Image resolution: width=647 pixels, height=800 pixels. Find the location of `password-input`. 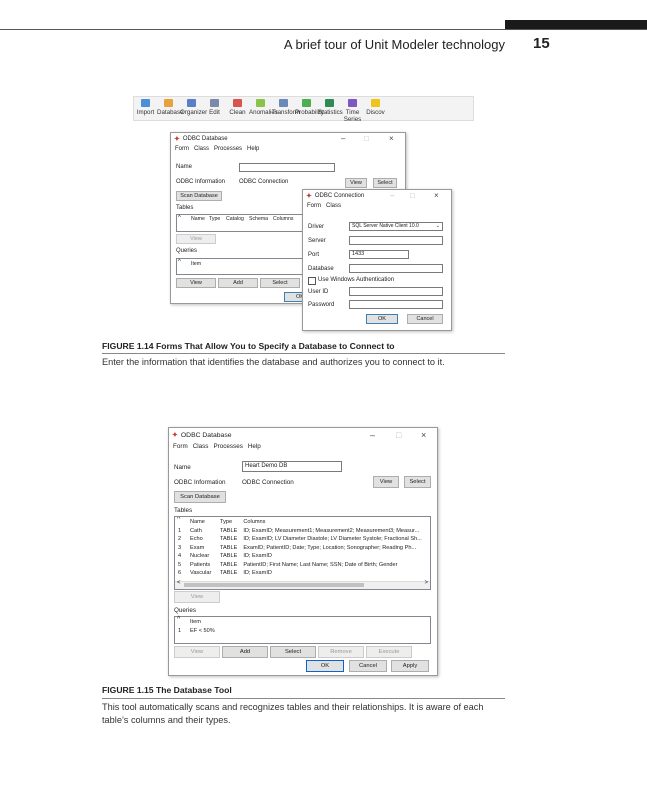

password-input is located at coordinates (396, 304).